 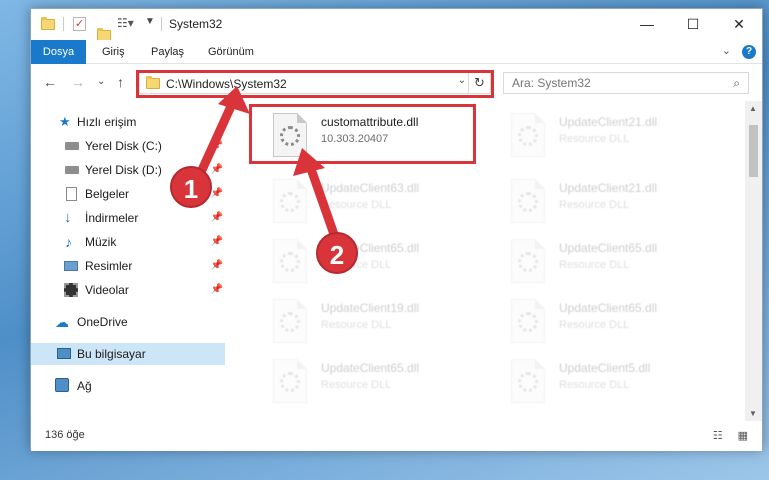 I want to click on callout-badge-2: 2, so click(x=337, y=253).